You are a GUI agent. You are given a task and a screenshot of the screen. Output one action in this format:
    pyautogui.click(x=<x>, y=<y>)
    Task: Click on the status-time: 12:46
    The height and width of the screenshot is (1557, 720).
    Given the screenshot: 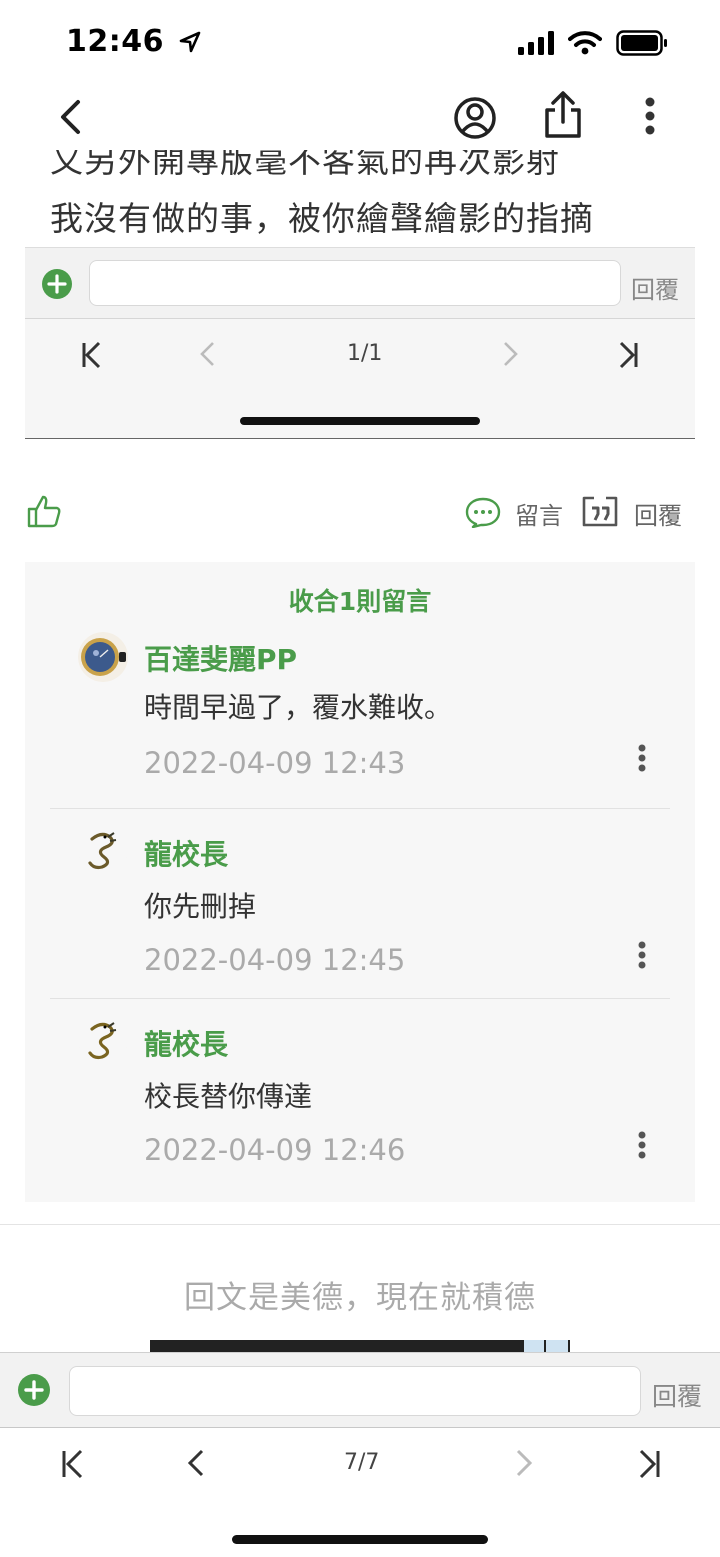 What is the action you would take?
    pyautogui.click(x=133, y=41)
    